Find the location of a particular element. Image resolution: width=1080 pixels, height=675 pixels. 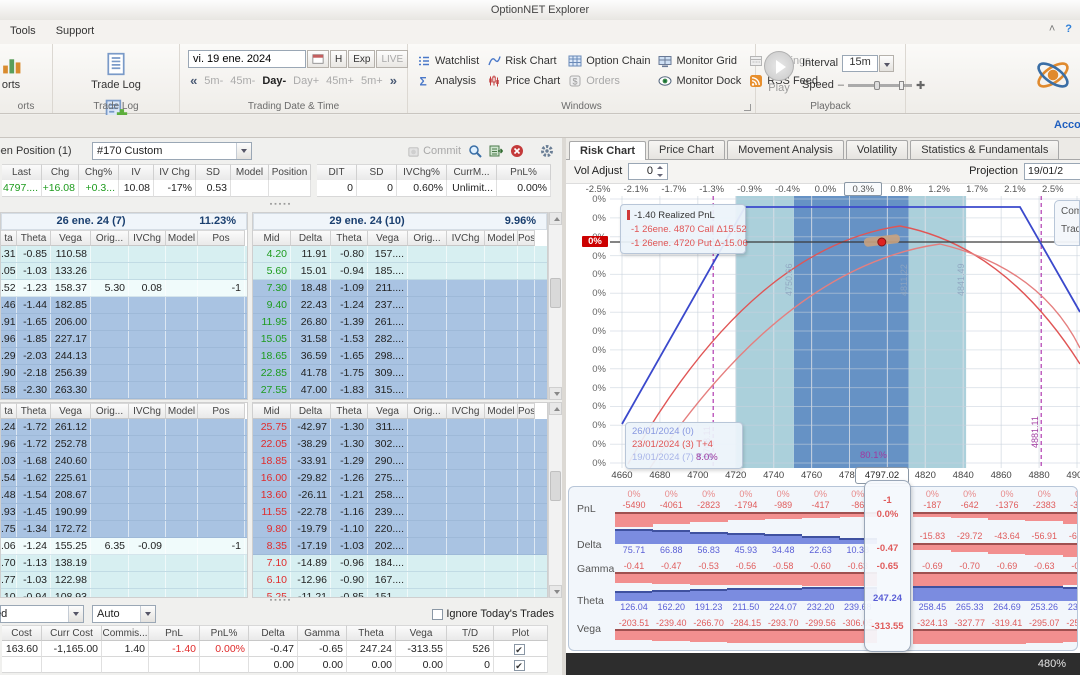

play-button: Play is located at coordinates (779, 72).